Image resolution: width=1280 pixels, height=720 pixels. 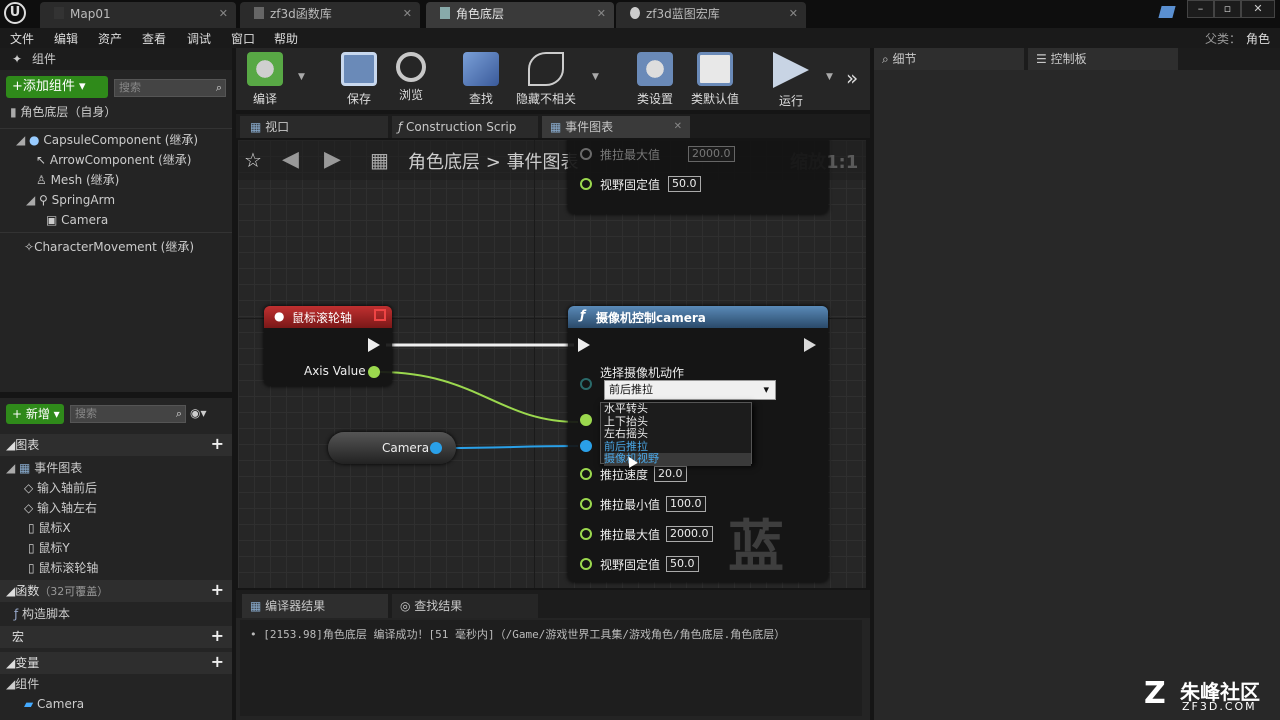 I want to click on event-graph-item: ◢ ▦ 事件图表, so click(x=44, y=468).